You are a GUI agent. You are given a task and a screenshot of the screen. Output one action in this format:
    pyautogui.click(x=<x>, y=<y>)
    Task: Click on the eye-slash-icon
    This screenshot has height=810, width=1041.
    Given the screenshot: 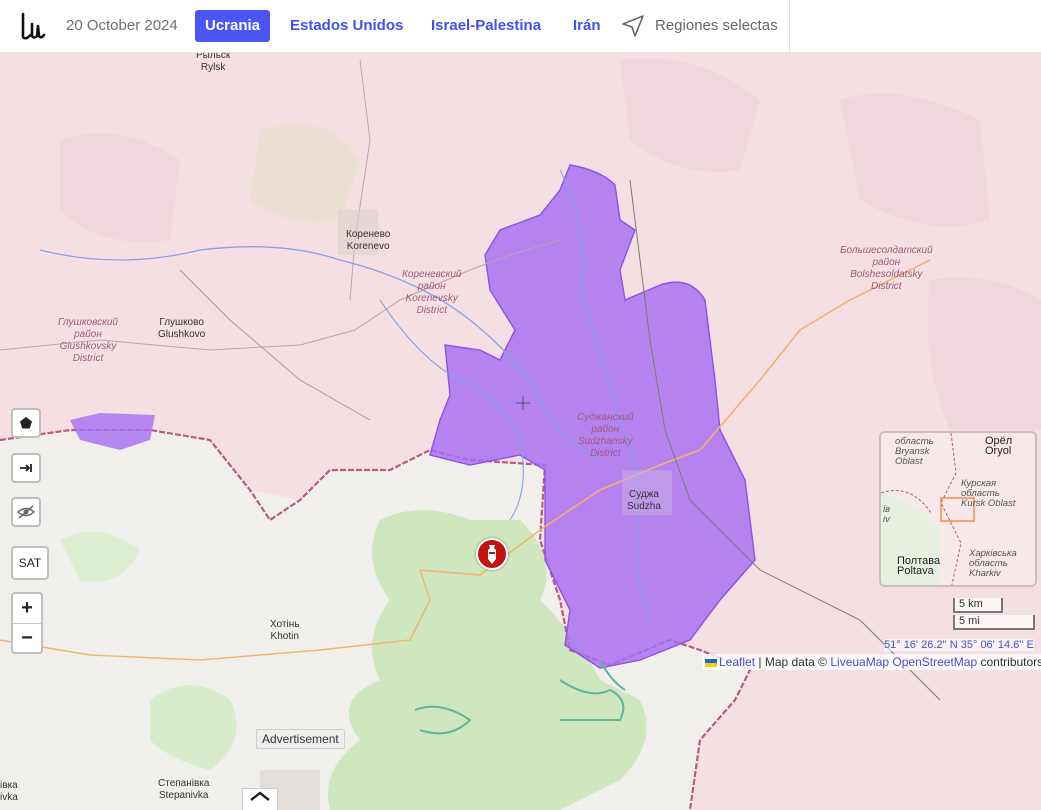 What is the action you would take?
    pyautogui.click(x=26, y=512)
    